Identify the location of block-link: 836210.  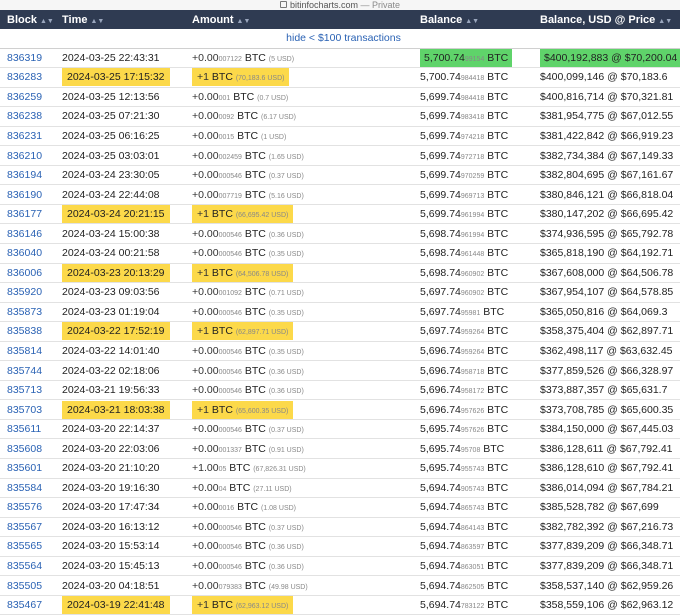
(24, 156).